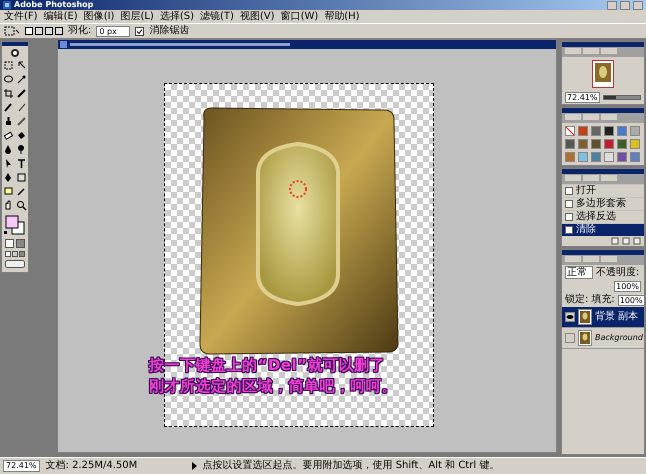 Image resolution: width=646 pixels, height=474 pixels. What do you see at coordinates (267, 365) in the screenshot?
I see `caption-text: 按一下键盘上的“Del”就可以删了` at bounding box center [267, 365].